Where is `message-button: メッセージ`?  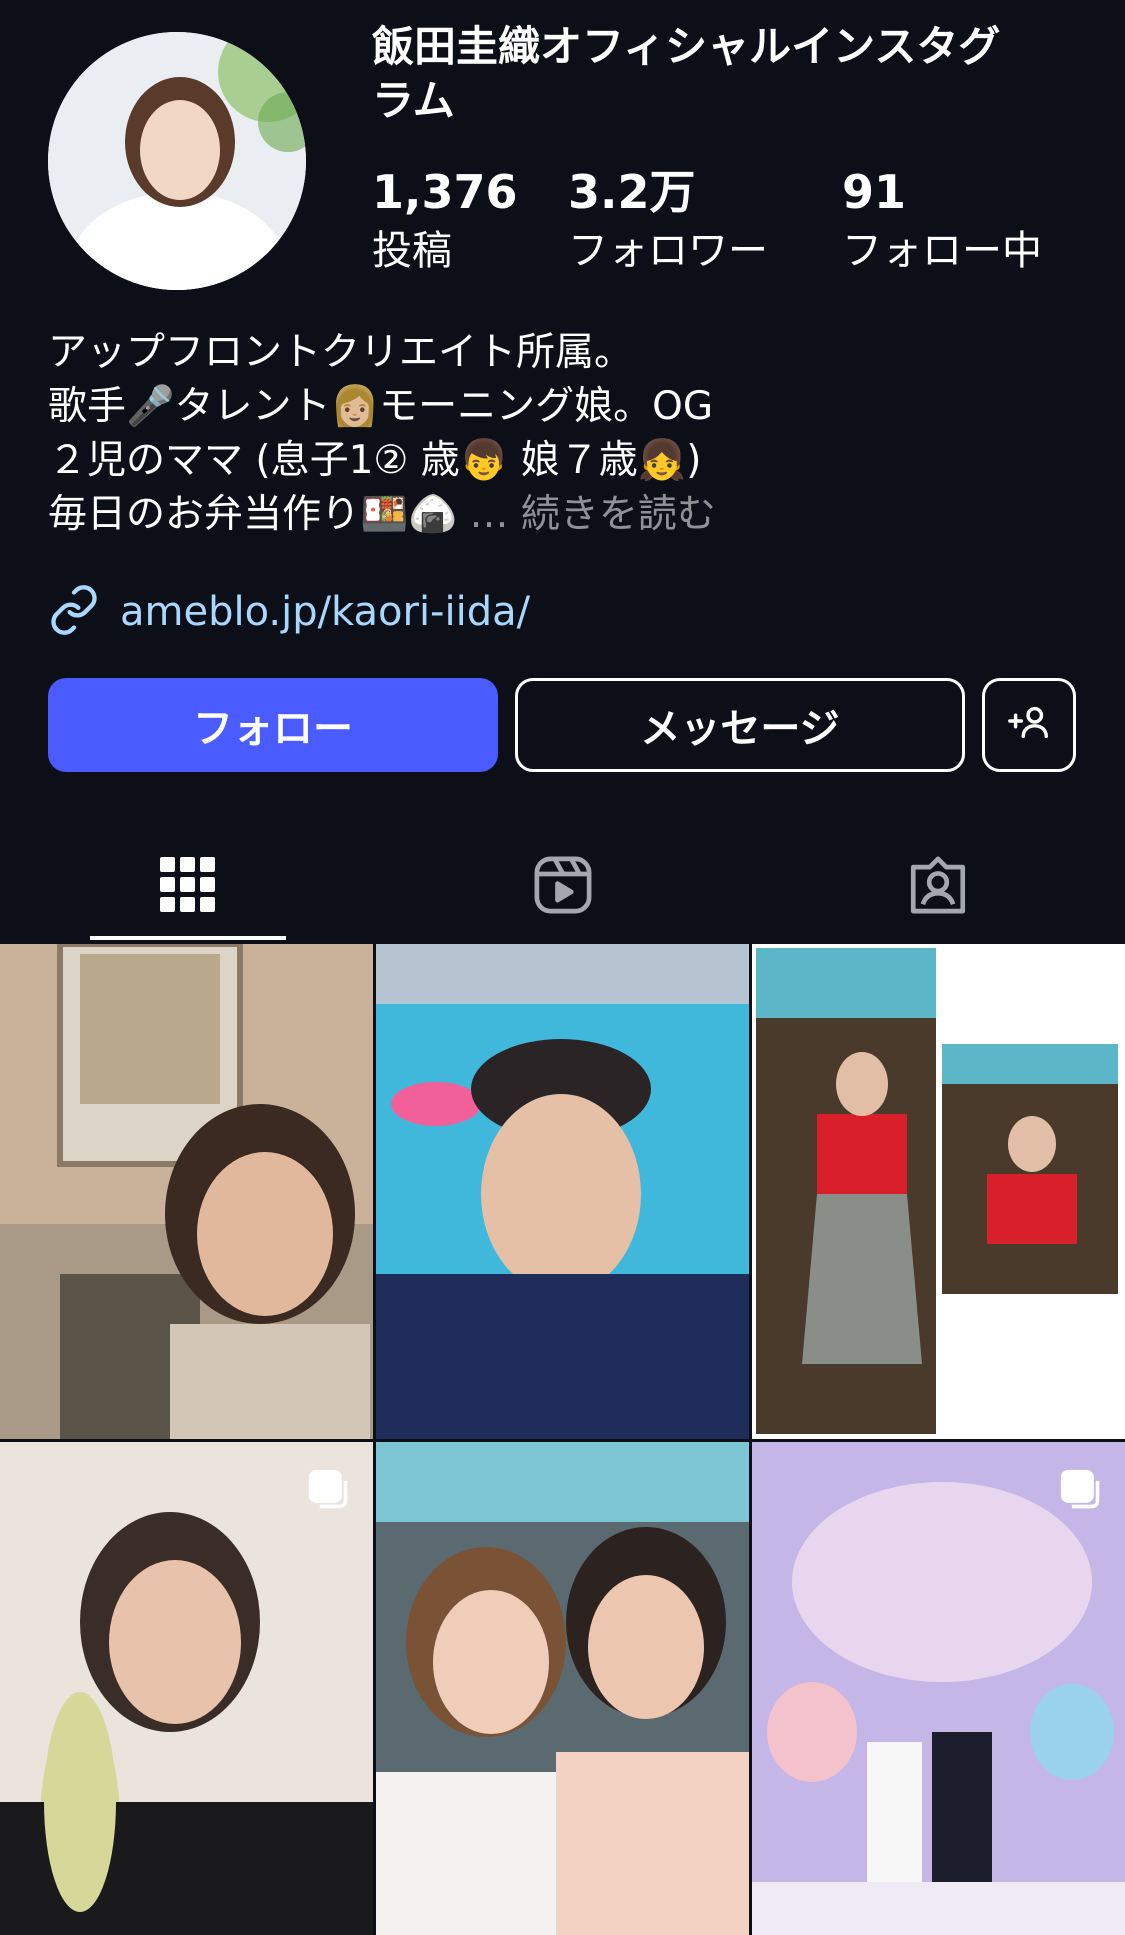 message-button: メッセージ is located at coordinates (740, 725).